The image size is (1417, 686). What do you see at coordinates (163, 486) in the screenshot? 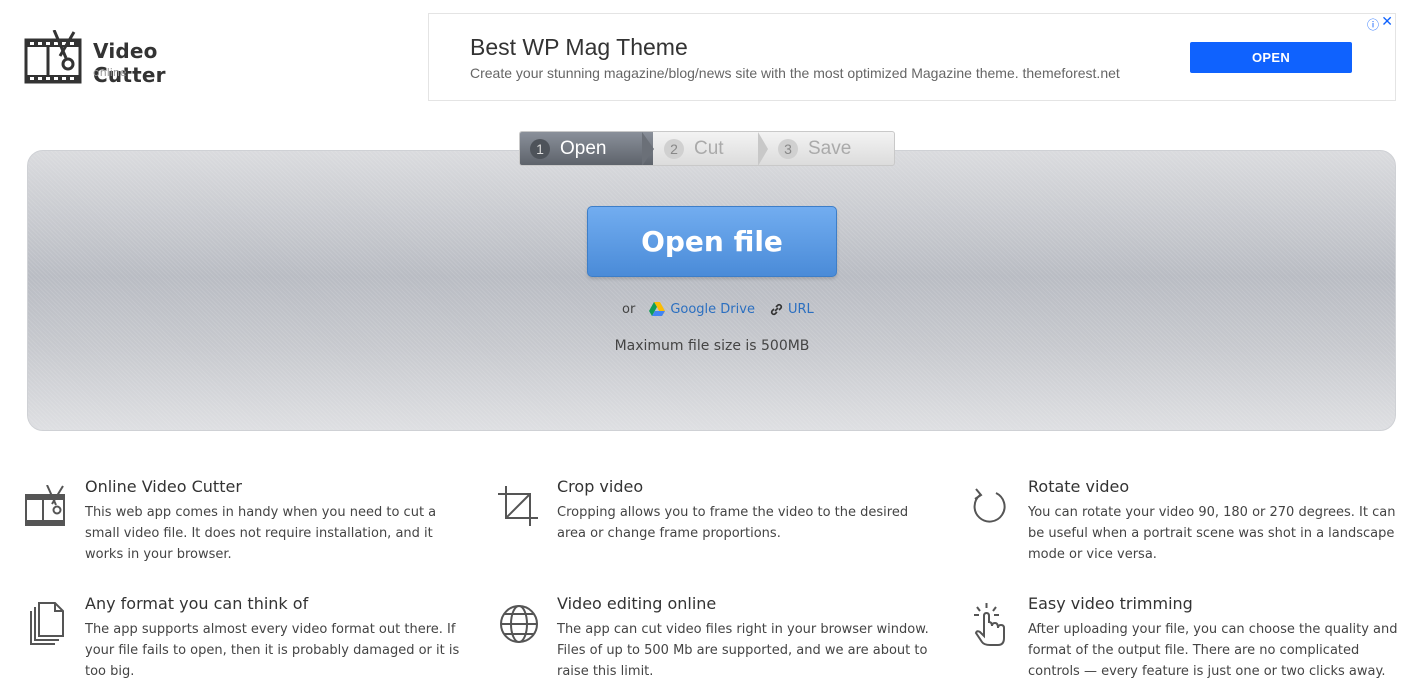
I see `feature-title: Online Video Cutter` at bounding box center [163, 486].